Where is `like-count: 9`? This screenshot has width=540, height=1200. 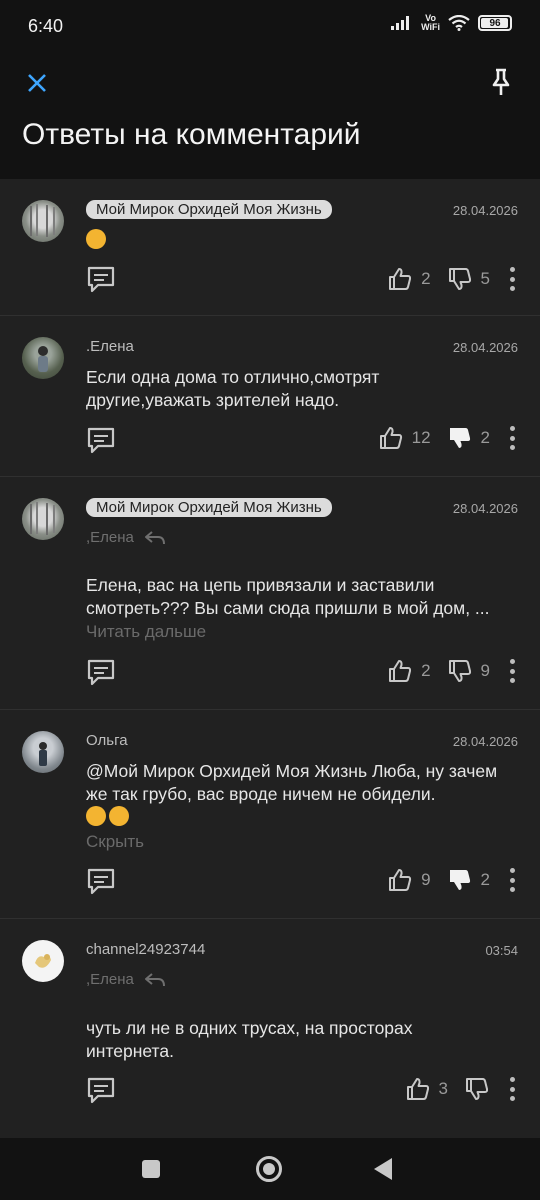
like-count: 9 is located at coordinates (426, 879).